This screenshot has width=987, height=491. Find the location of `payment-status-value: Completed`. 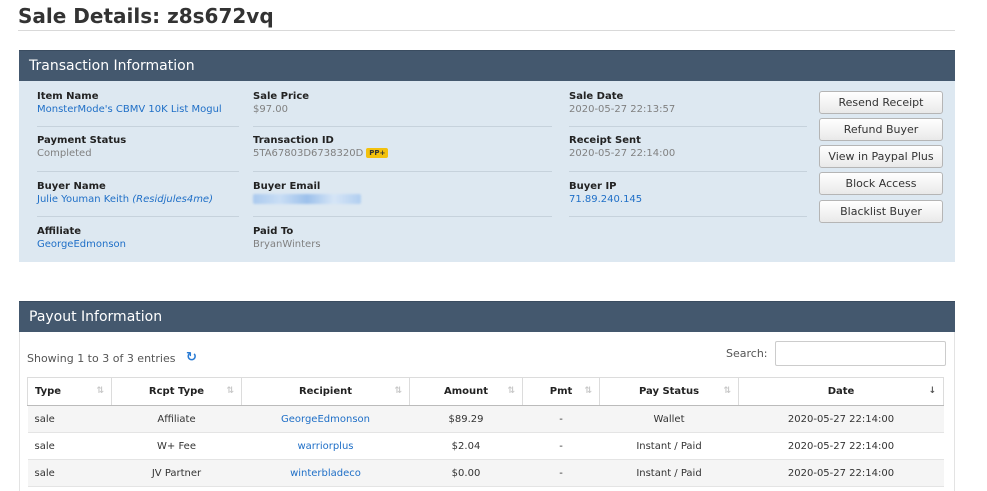

payment-status-value: Completed is located at coordinates (64, 153).